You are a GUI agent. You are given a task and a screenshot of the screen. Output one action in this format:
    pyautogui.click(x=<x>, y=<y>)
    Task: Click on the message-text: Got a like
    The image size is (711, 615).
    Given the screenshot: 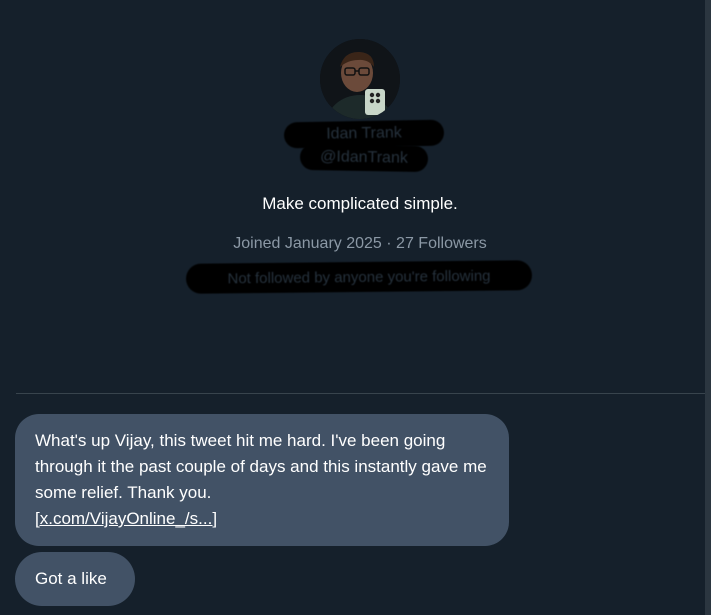 What is the action you would take?
    pyautogui.click(x=71, y=578)
    